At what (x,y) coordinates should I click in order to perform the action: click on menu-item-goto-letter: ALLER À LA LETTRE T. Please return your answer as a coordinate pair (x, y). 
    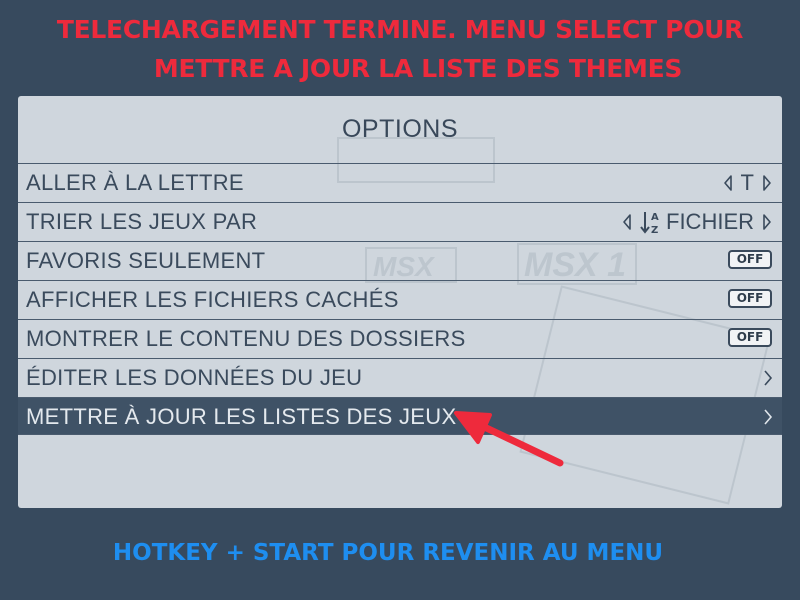
    Looking at the image, I should click on (400, 182).